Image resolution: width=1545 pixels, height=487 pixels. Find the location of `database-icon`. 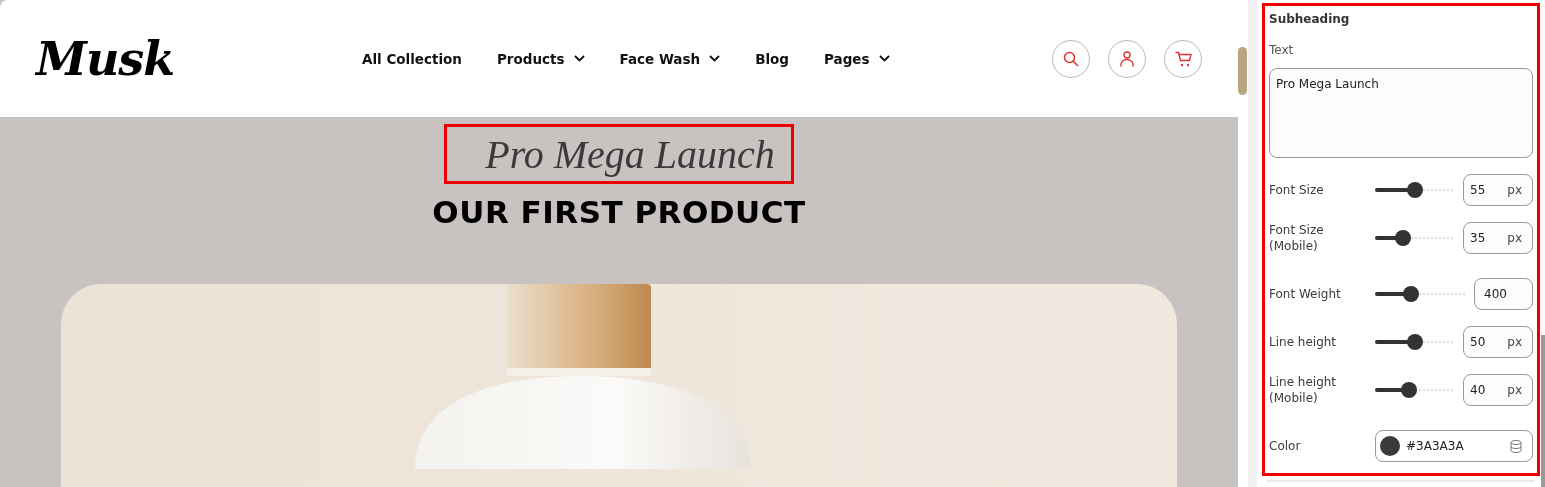

database-icon is located at coordinates (1516, 446).